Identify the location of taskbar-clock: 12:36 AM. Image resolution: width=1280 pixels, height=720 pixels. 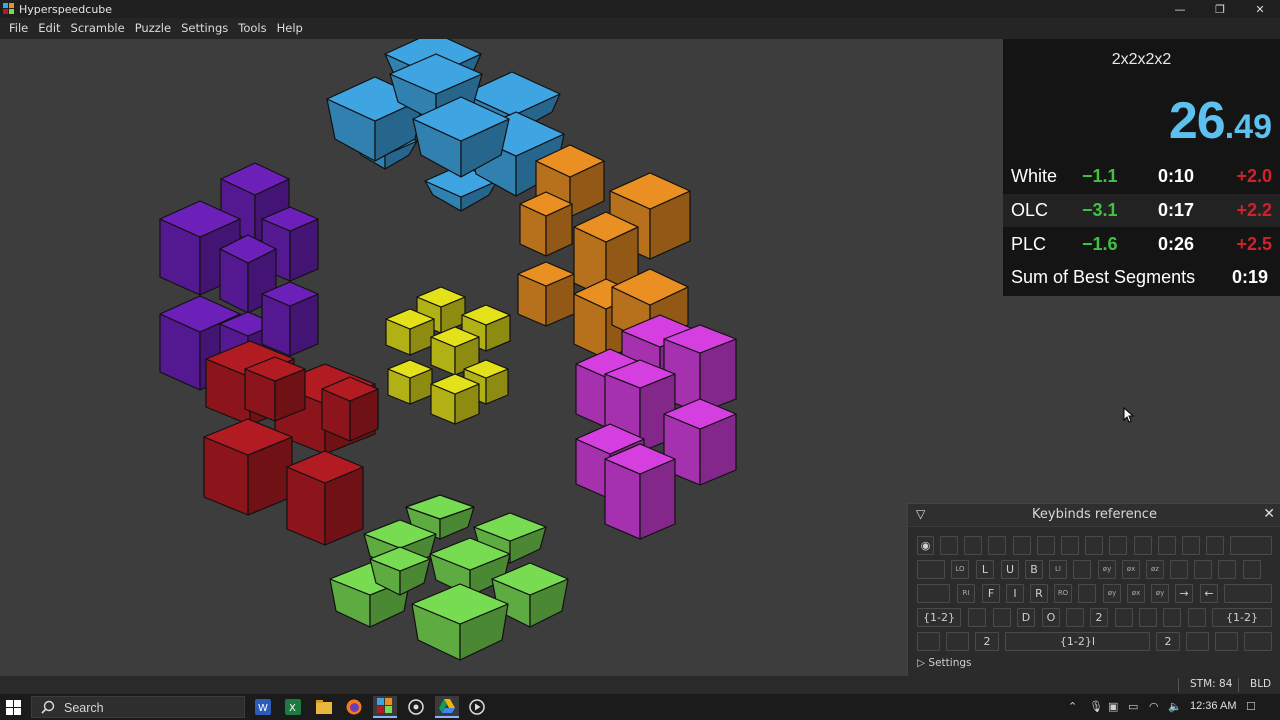
(1213, 706).